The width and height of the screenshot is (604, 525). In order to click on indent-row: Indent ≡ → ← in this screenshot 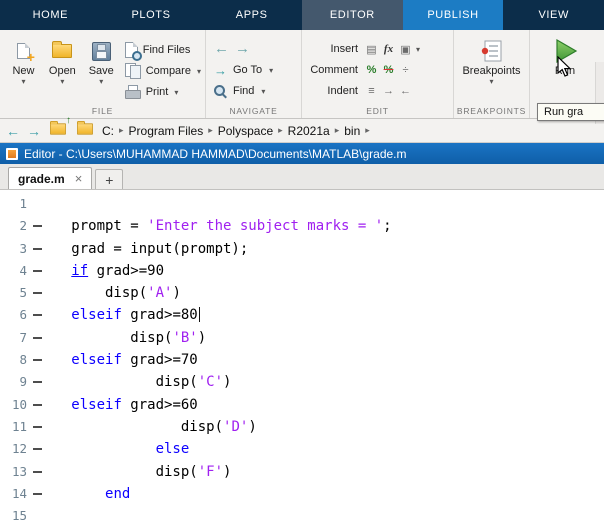, I will do `click(377, 91)`.